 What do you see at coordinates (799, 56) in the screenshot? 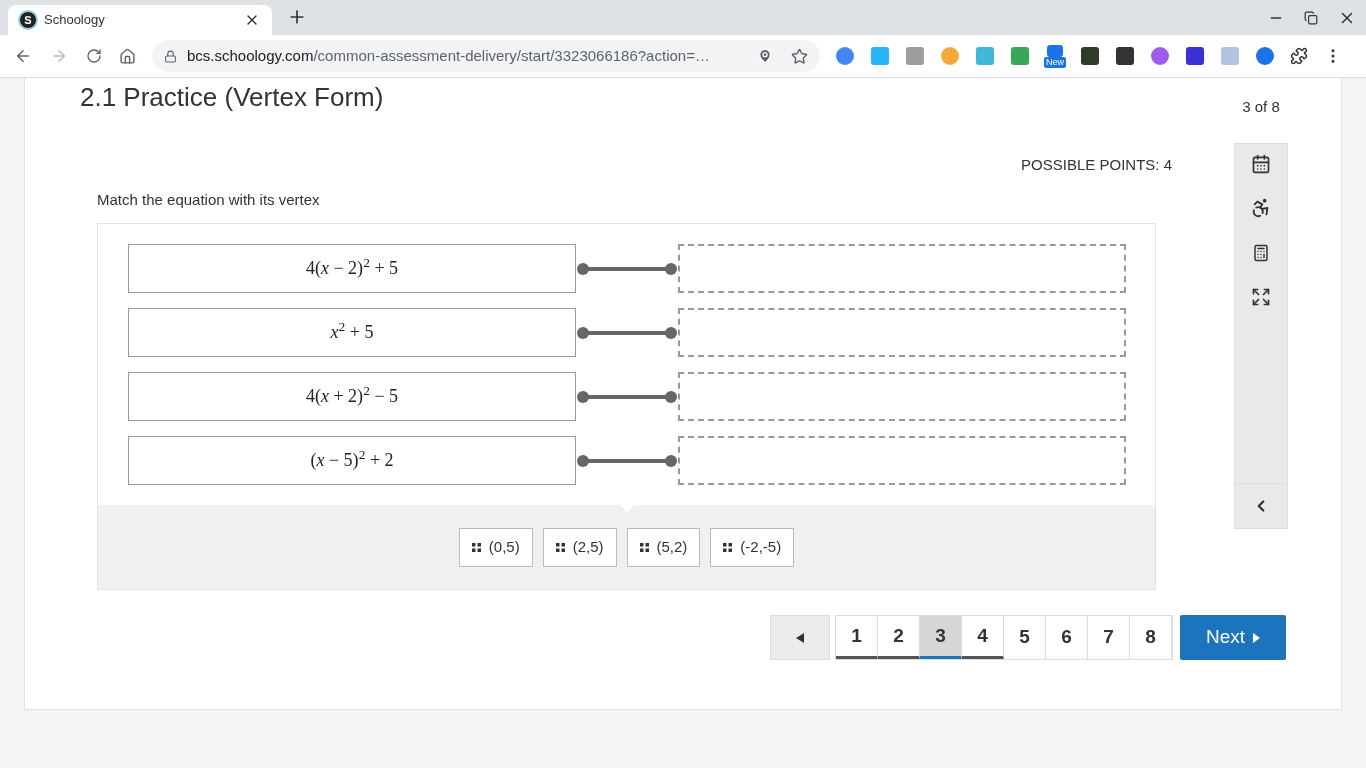
I see `star-icon` at bounding box center [799, 56].